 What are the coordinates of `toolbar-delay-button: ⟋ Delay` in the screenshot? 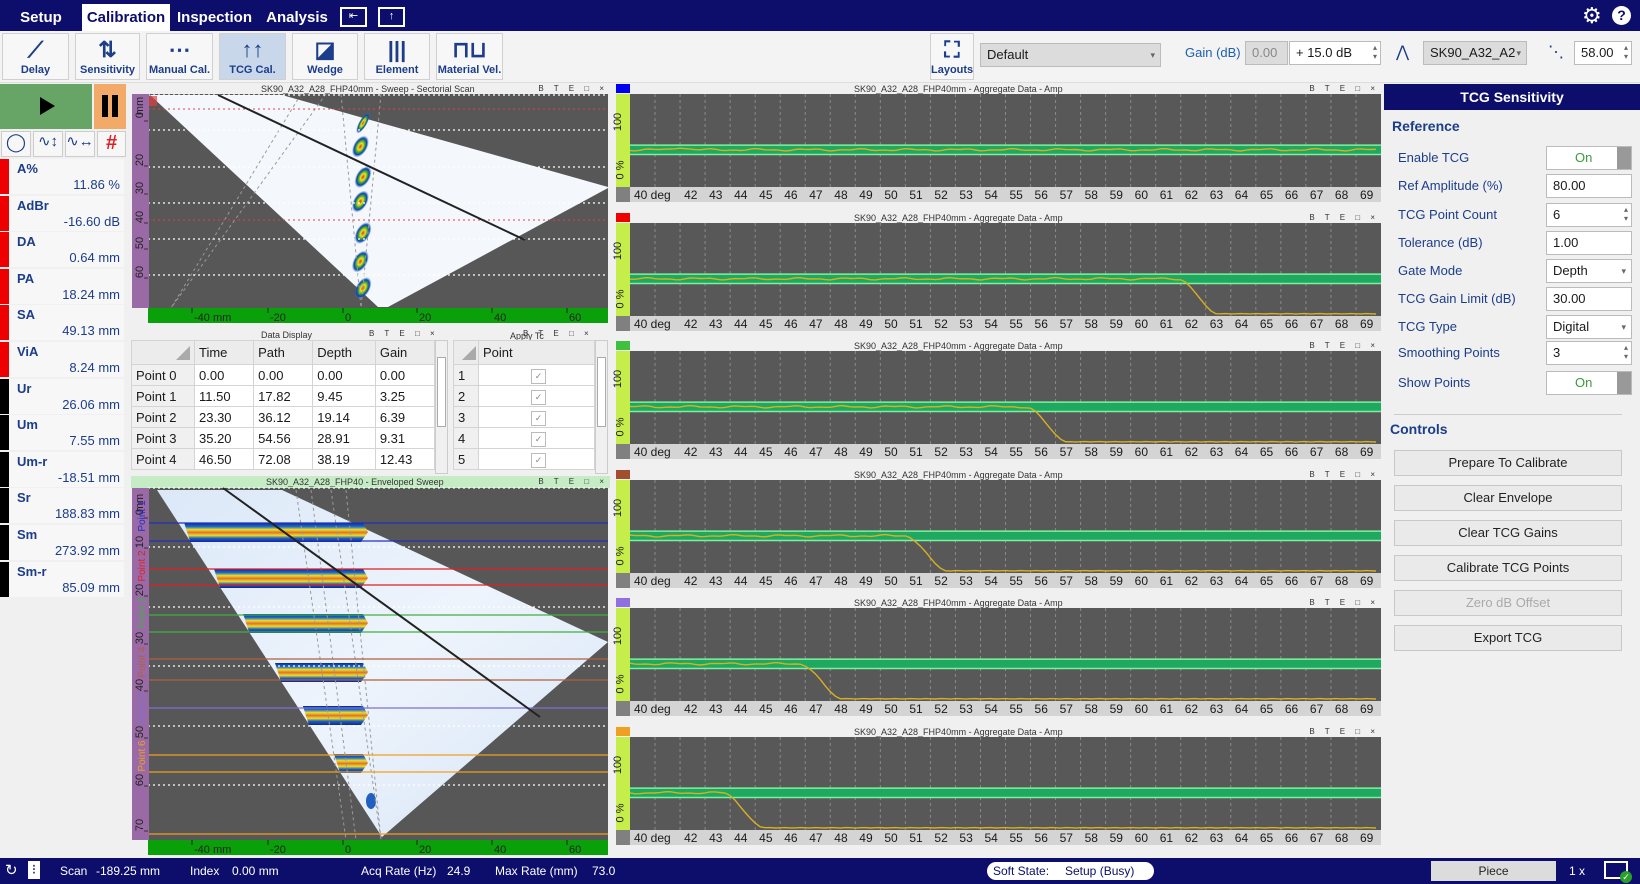 It's located at (35, 56).